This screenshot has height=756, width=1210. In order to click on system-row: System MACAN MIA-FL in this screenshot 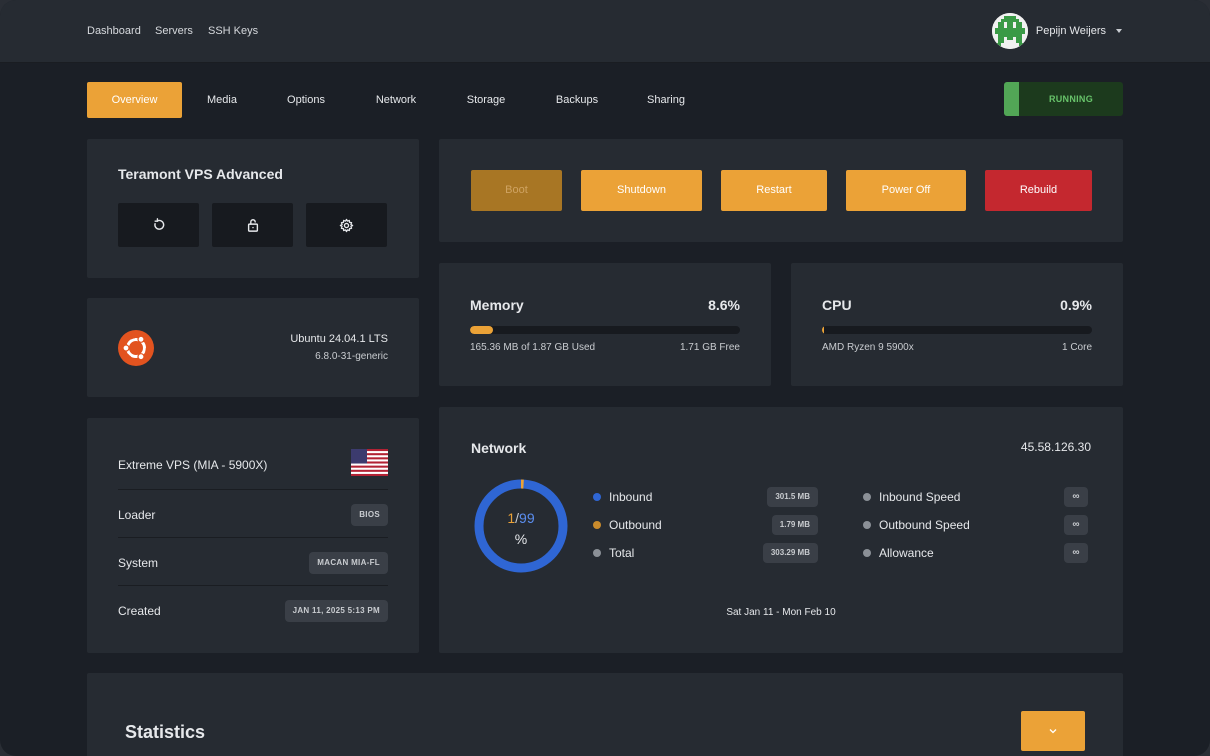, I will do `click(253, 562)`.